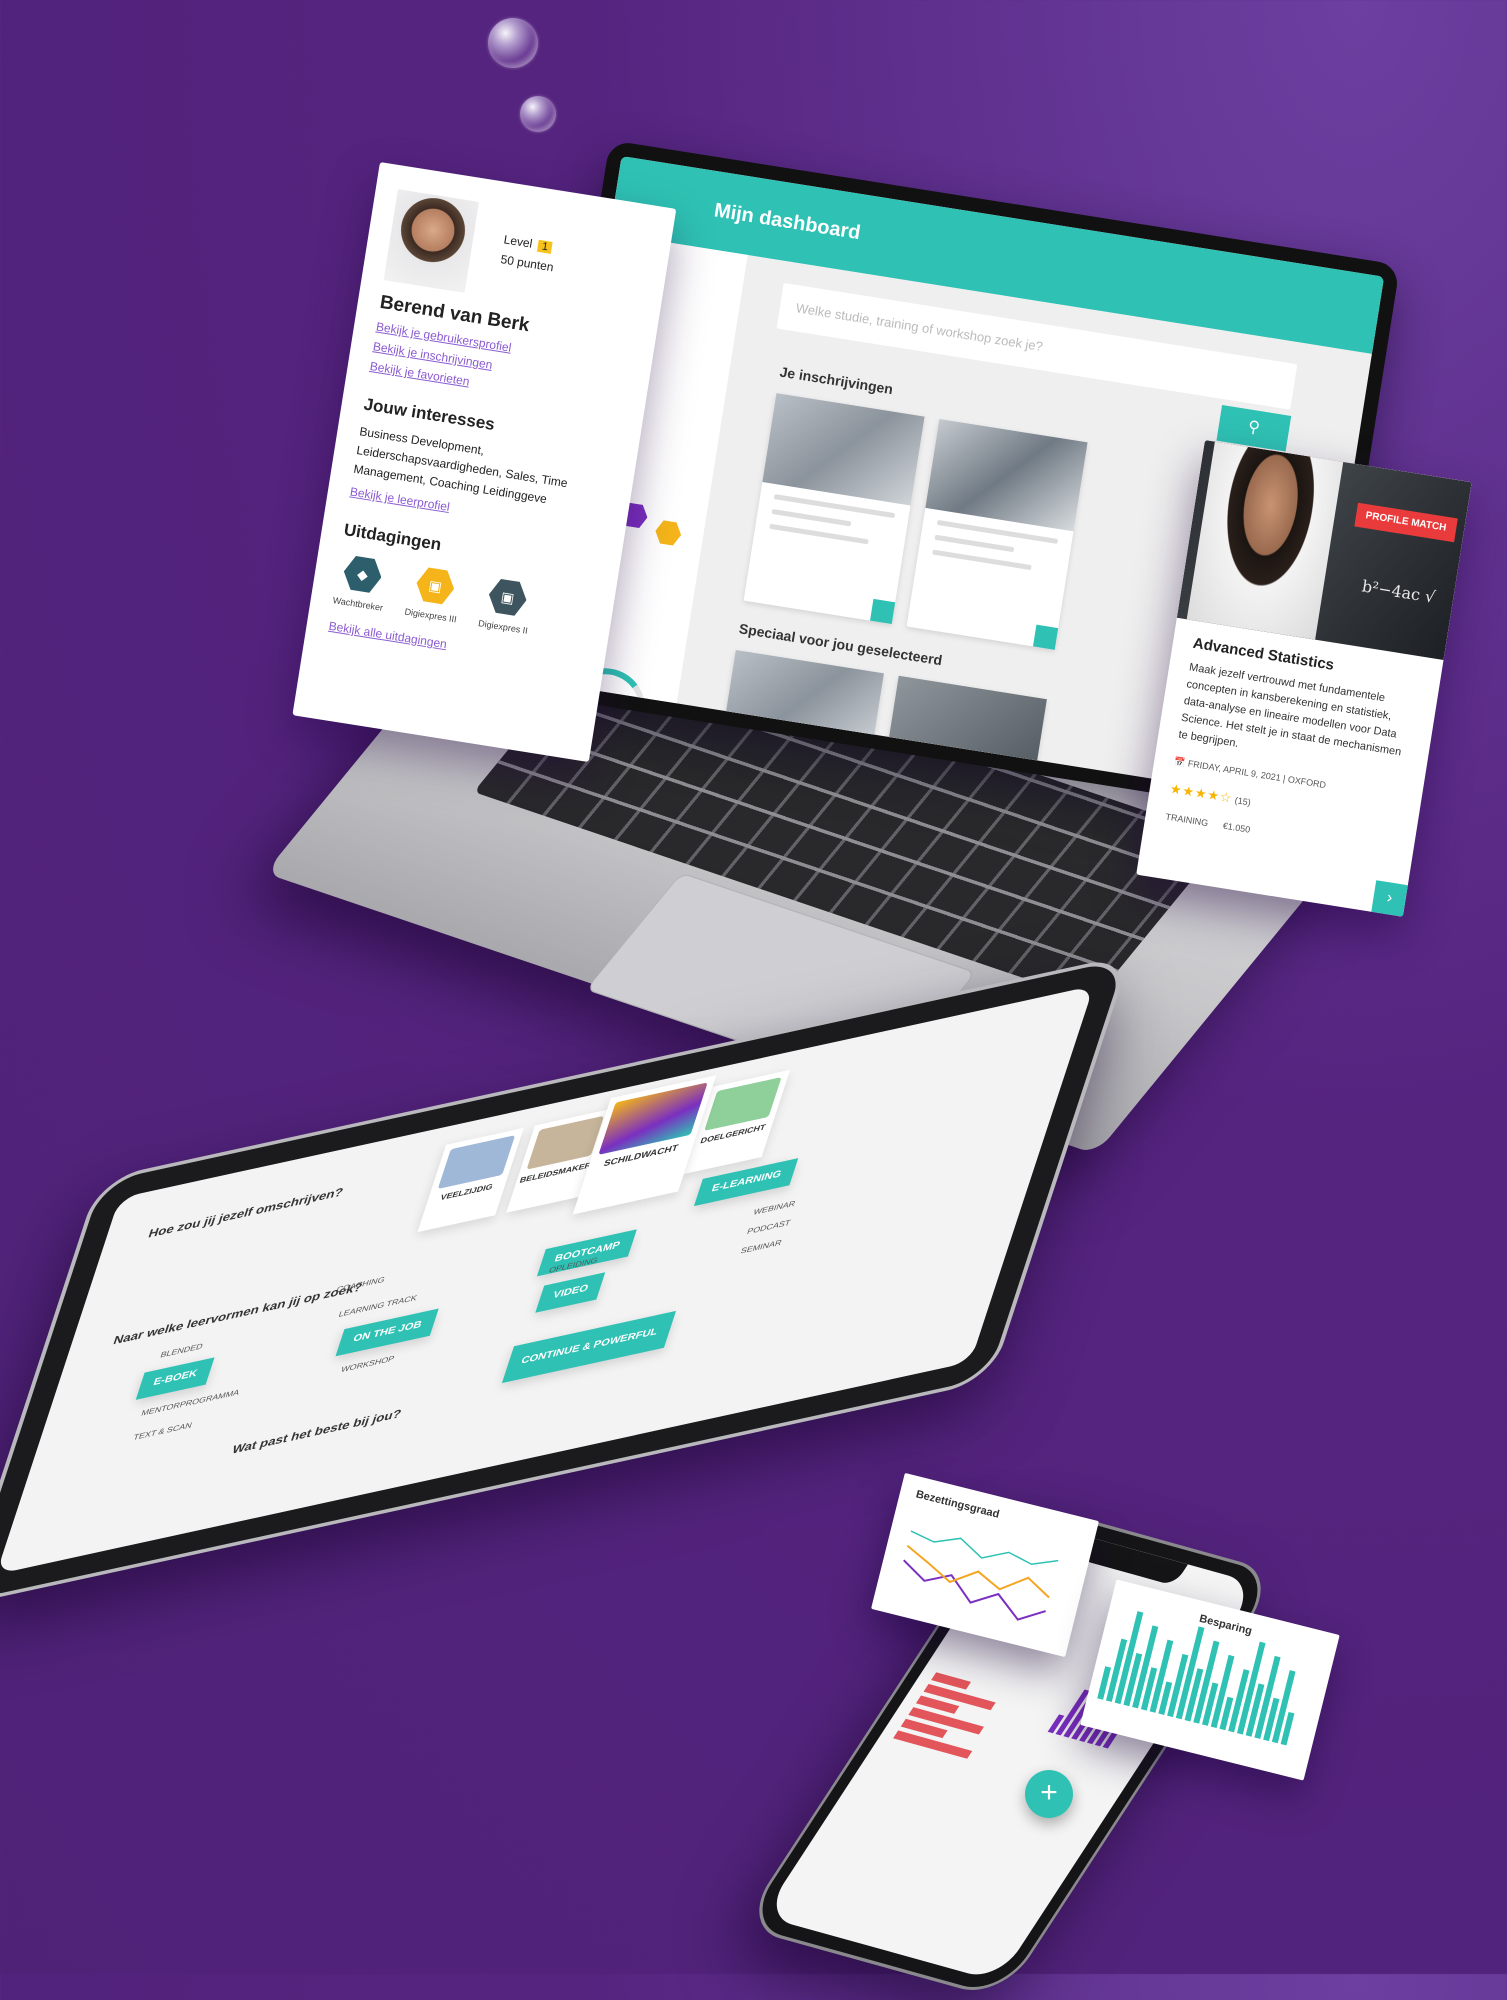 The width and height of the screenshot is (1507, 2000). I want to click on option-text: SEMINAR, so click(761, 1247).